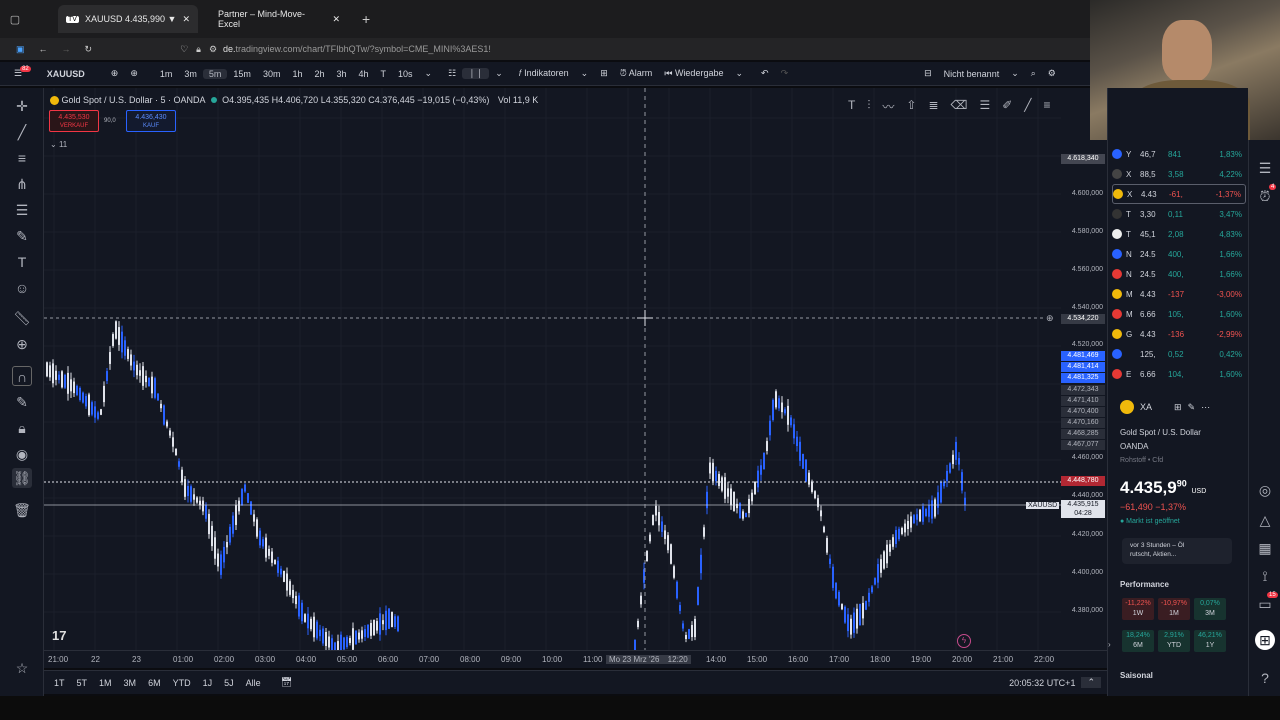 The image size is (1280, 720). Describe the element at coordinates (22, 210) in the screenshot. I see `fib-retracement-icon: ☰` at that location.